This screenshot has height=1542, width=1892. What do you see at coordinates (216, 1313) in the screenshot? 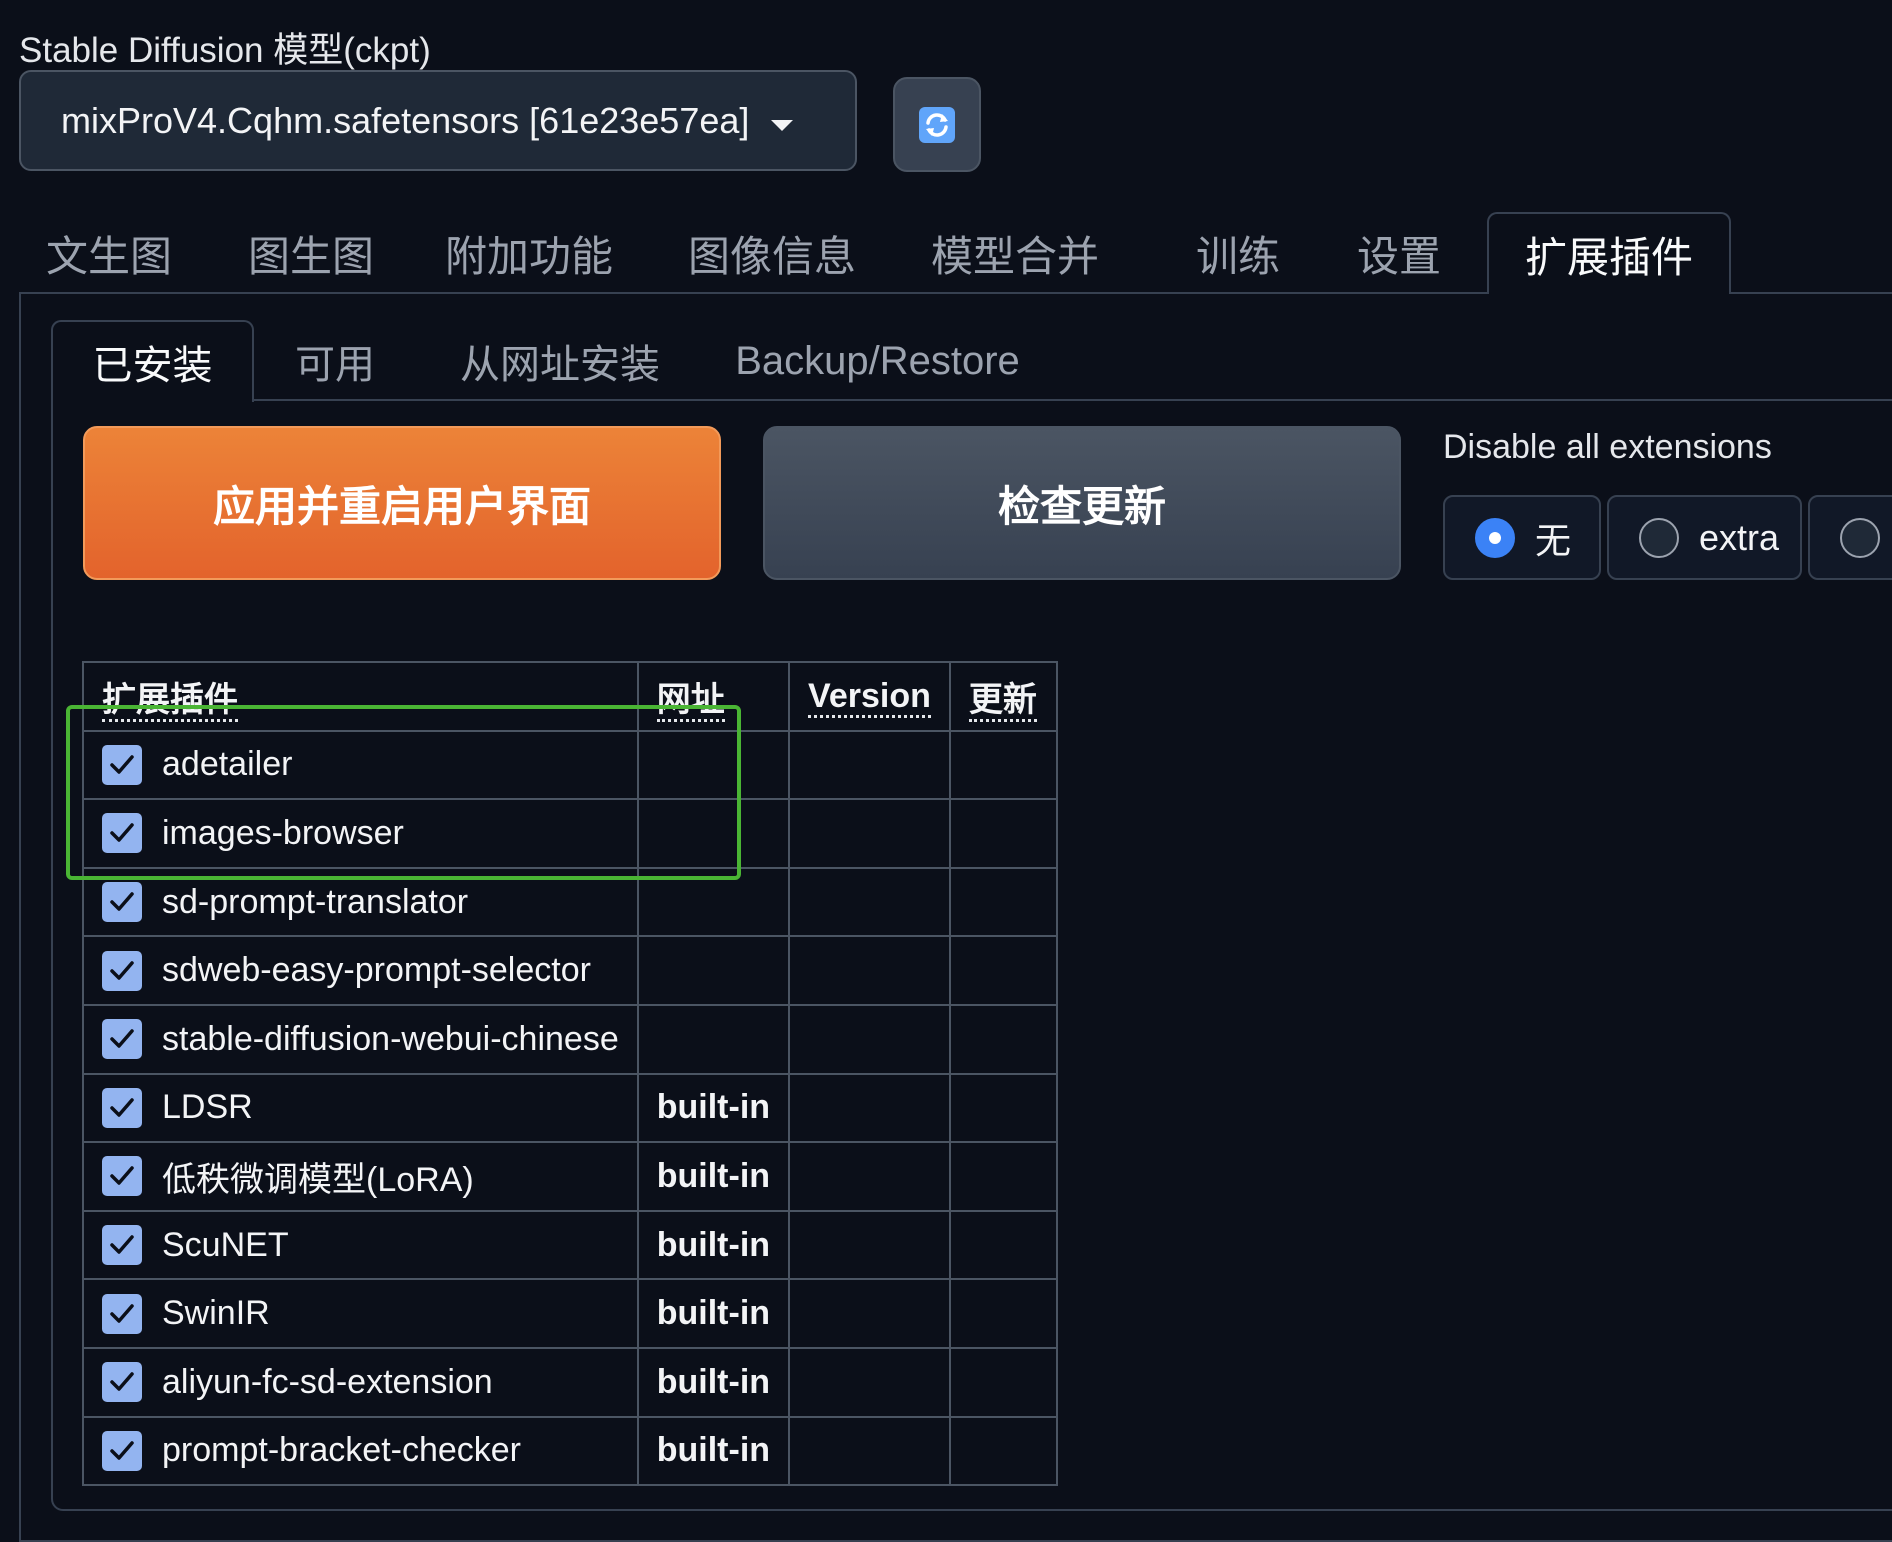
I see `extension-name: SwinIR` at bounding box center [216, 1313].